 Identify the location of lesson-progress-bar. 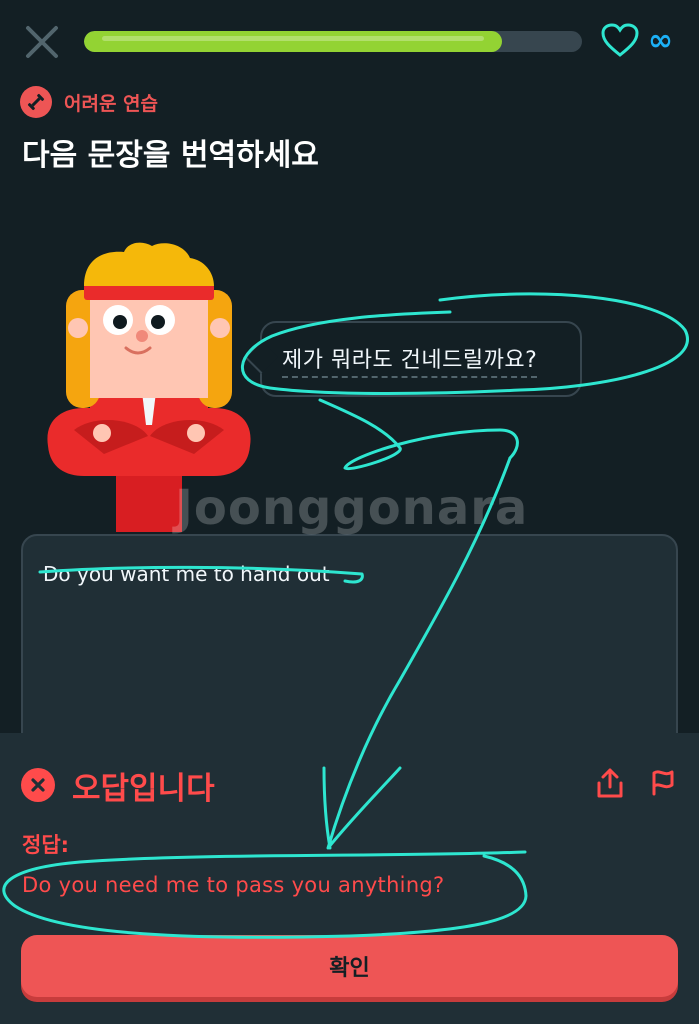
(333, 41).